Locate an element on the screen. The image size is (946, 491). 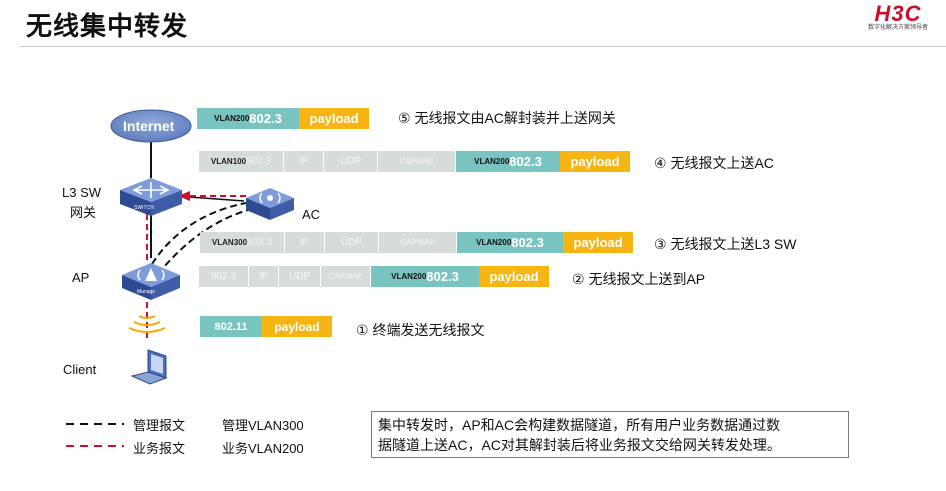
legend-mgmt-label: 管理报文 is located at coordinates (159, 425).